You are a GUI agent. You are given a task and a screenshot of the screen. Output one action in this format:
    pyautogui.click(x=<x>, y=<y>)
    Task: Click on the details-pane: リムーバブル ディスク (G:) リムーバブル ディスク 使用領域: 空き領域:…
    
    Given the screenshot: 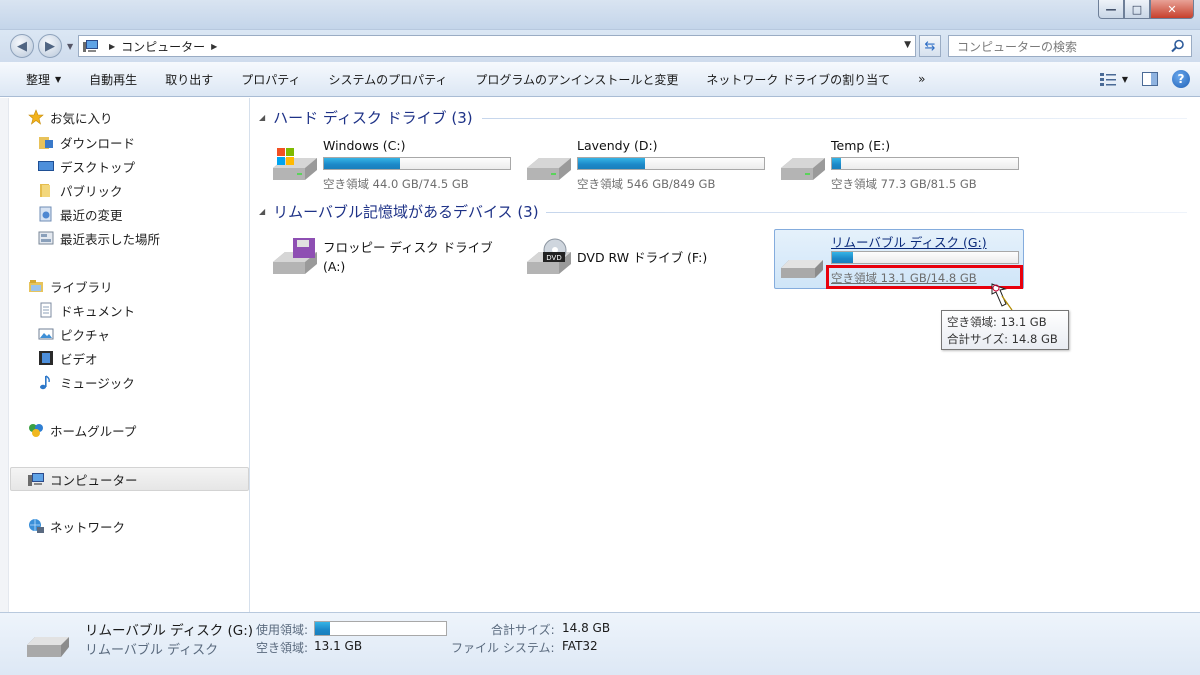 What is the action you would take?
    pyautogui.click(x=600, y=643)
    